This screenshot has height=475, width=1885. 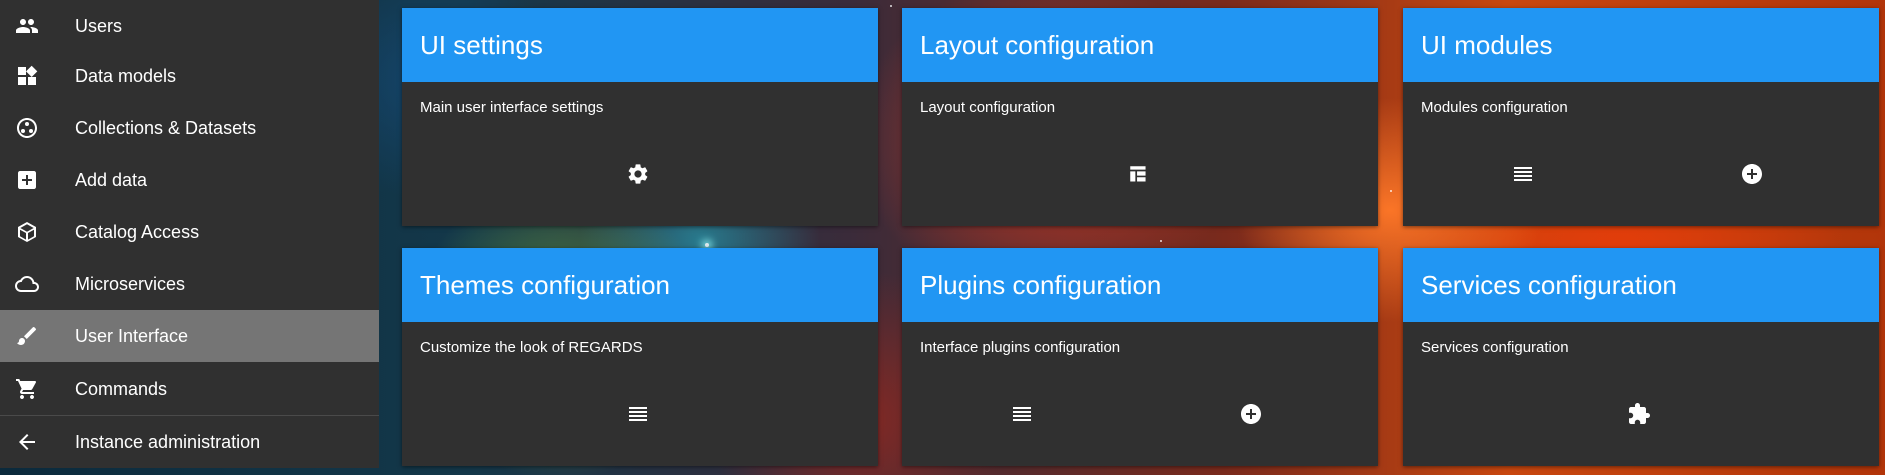 I want to click on card-title: Services configuration, so click(x=1549, y=285).